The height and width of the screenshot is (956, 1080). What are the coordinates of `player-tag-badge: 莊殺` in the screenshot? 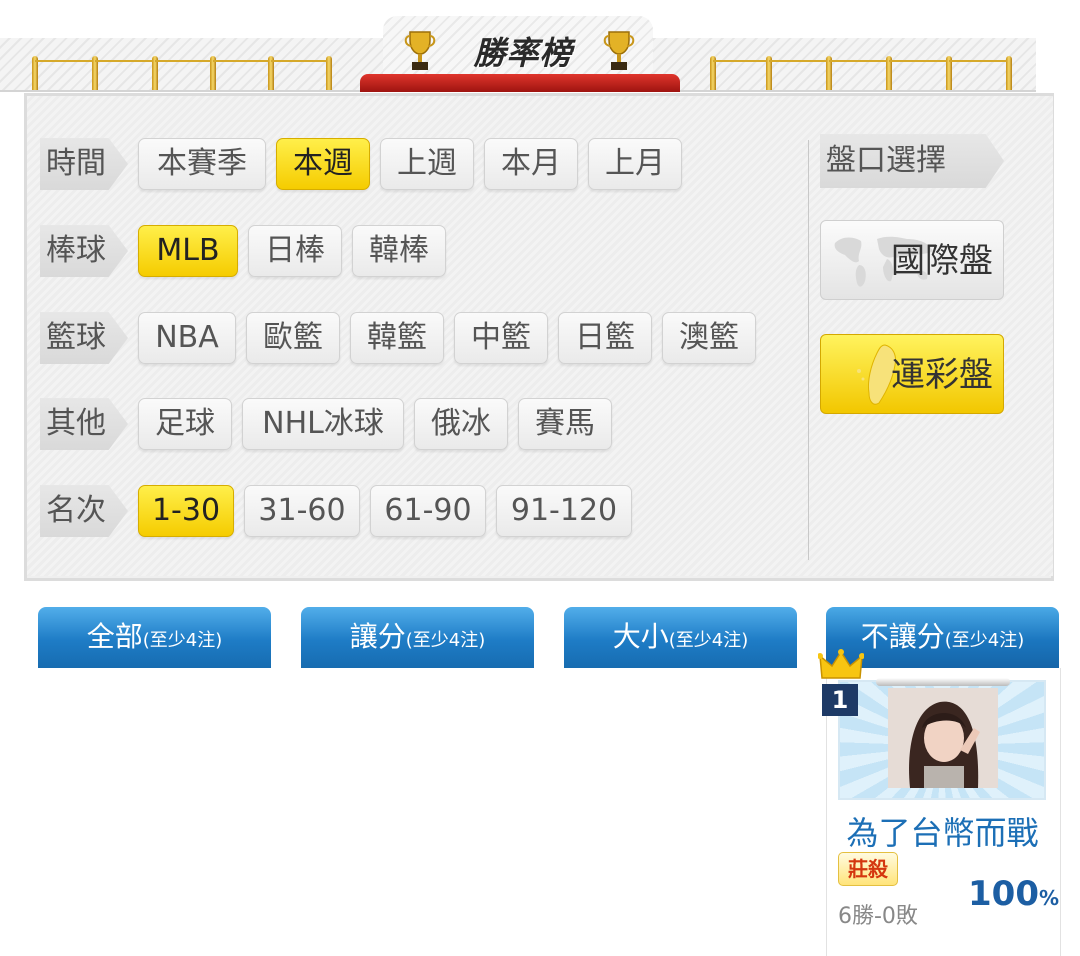 It's located at (868, 869).